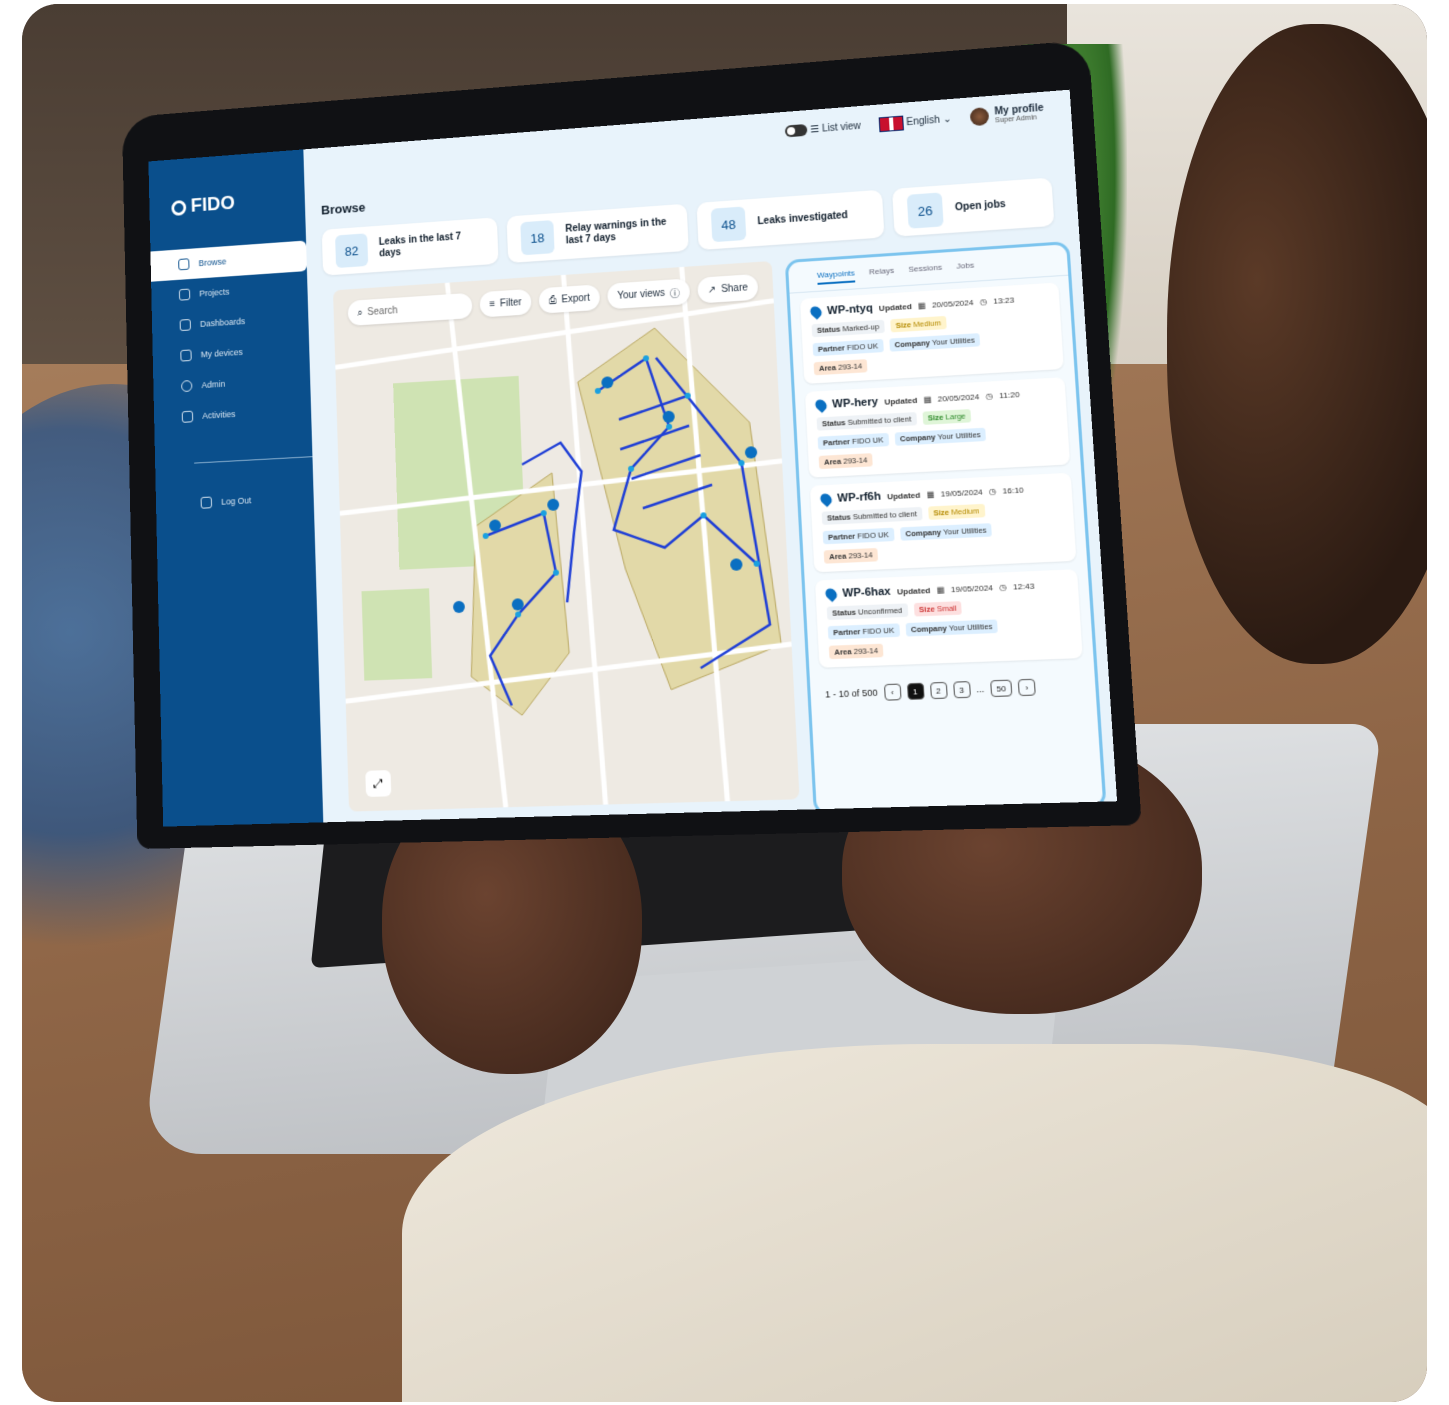  Describe the element at coordinates (378, 783) in the screenshot. I see `expand-map-button: ⤢` at that location.